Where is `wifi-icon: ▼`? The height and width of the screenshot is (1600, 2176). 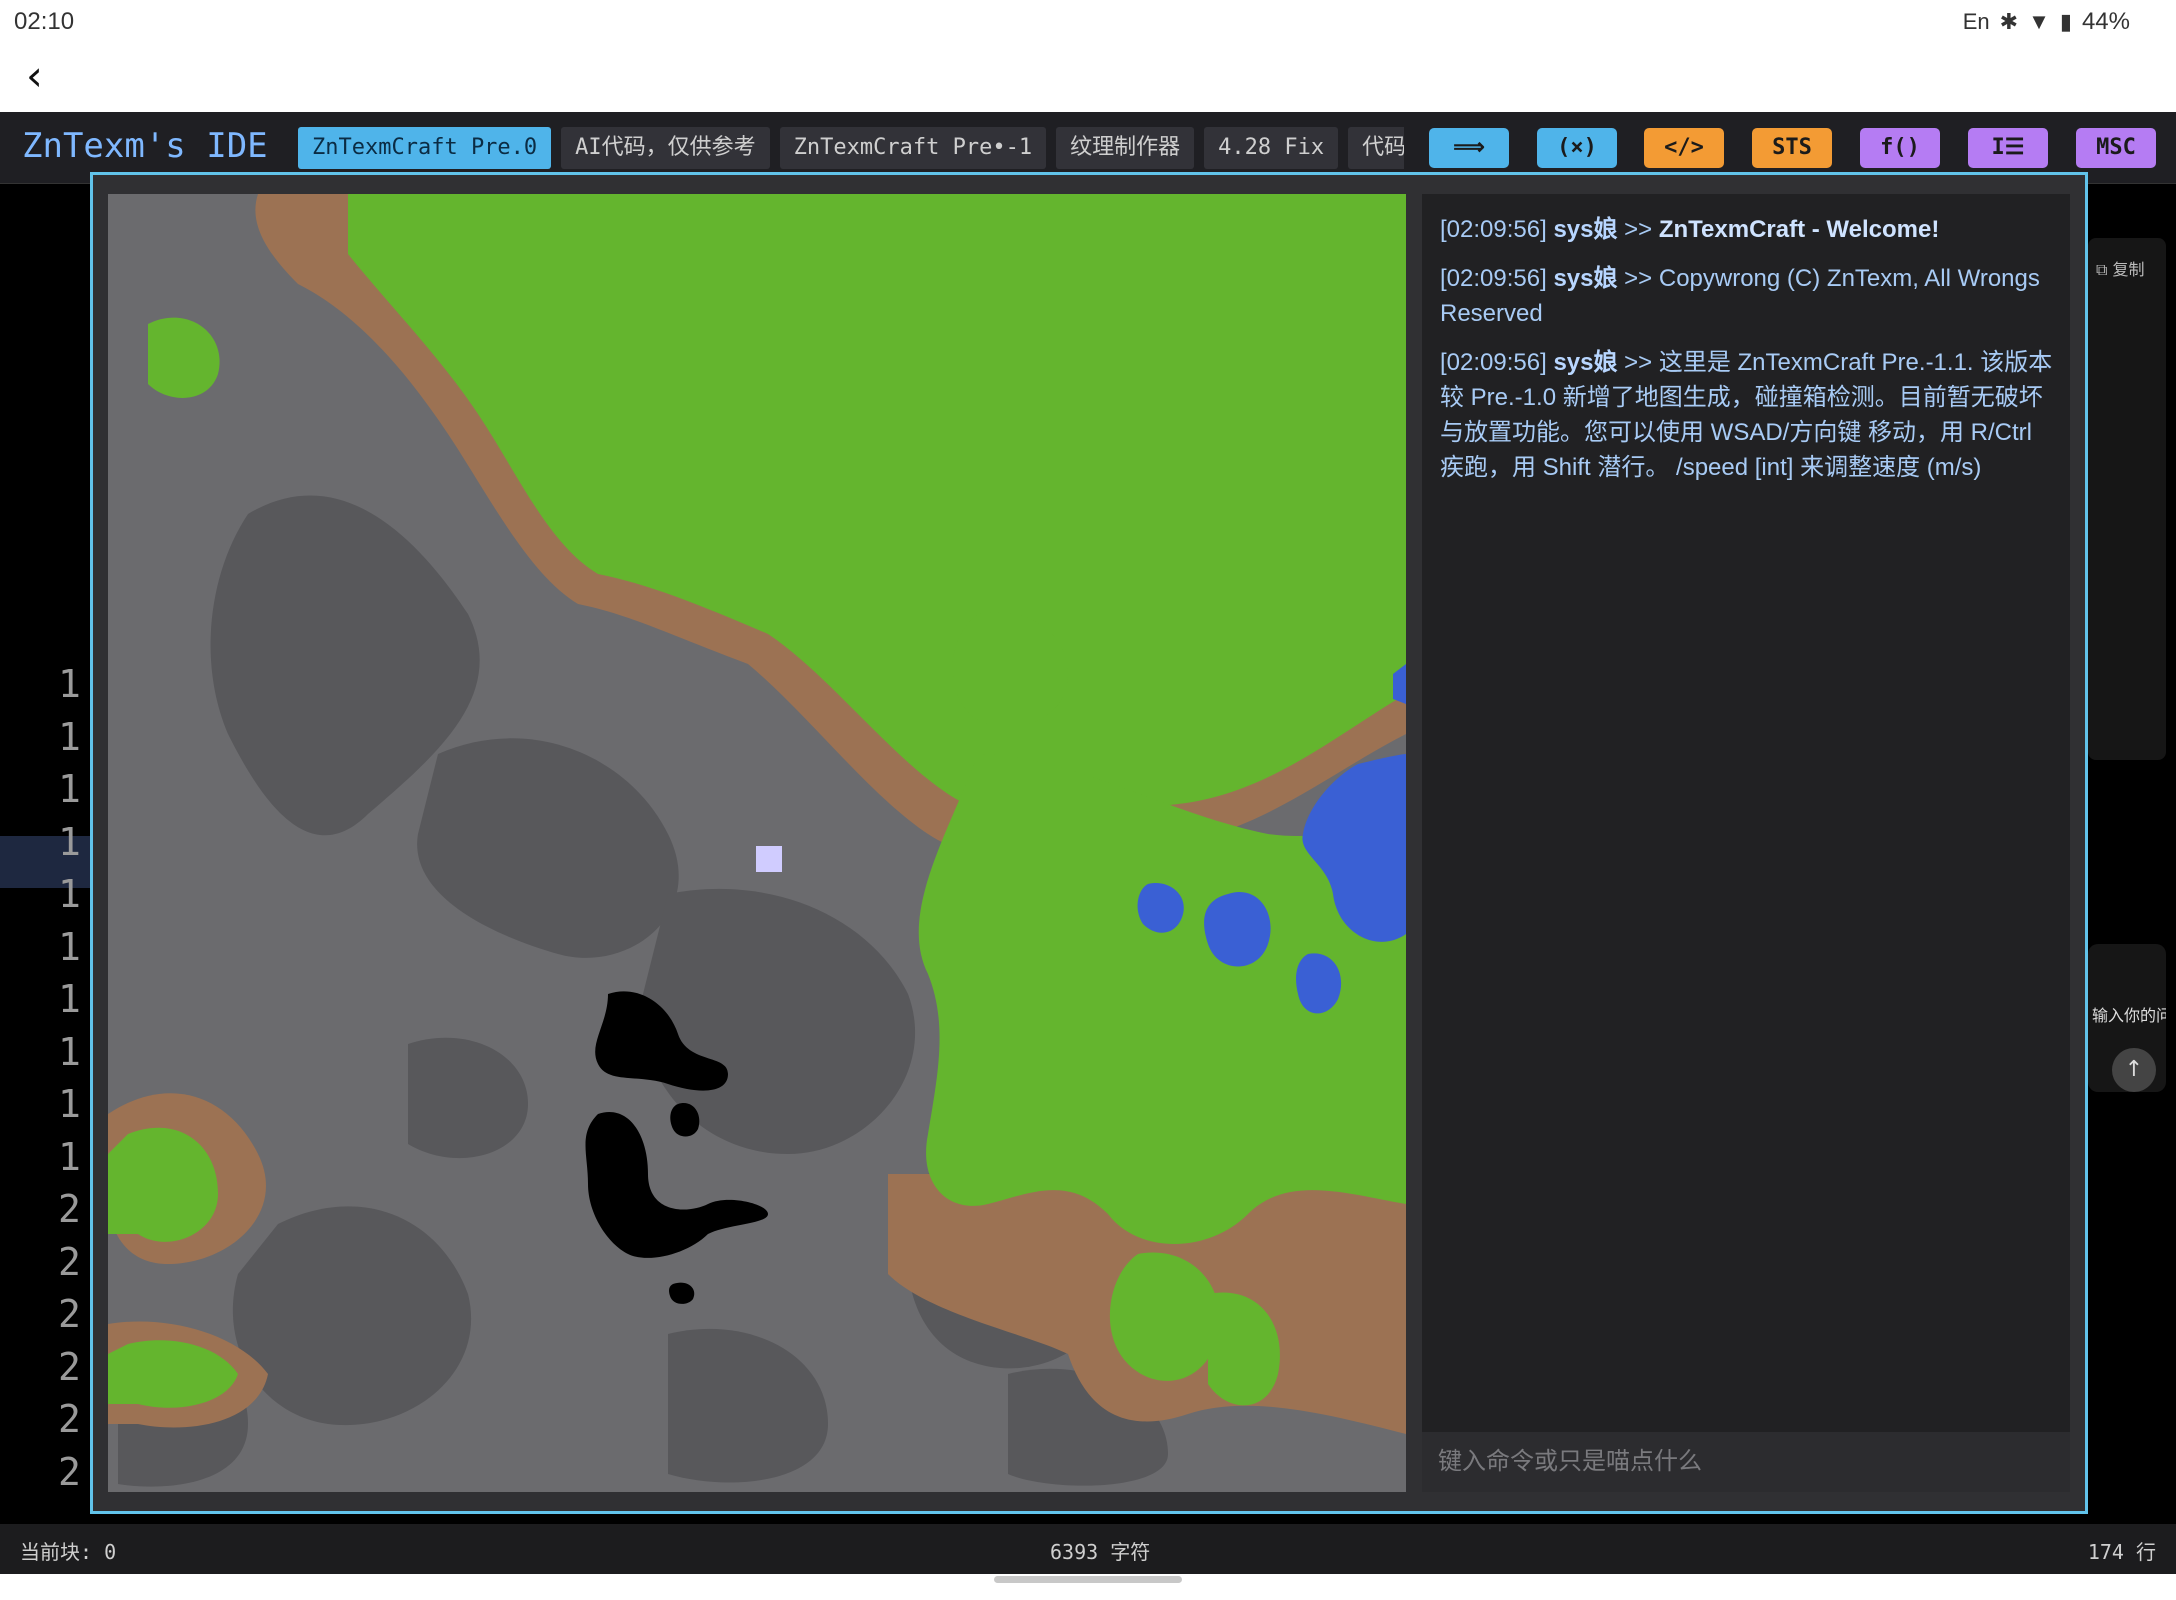
wifi-icon: ▼ is located at coordinates (2039, 21).